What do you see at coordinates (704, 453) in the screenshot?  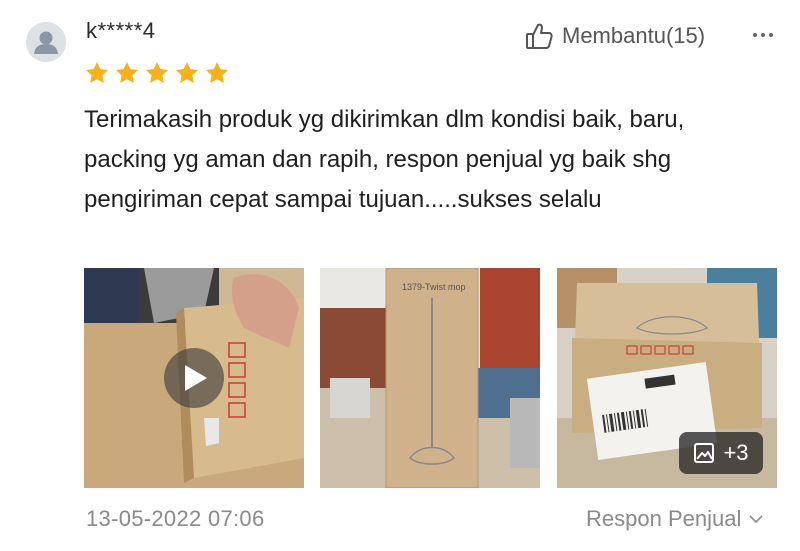 I see `image-icon` at bounding box center [704, 453].